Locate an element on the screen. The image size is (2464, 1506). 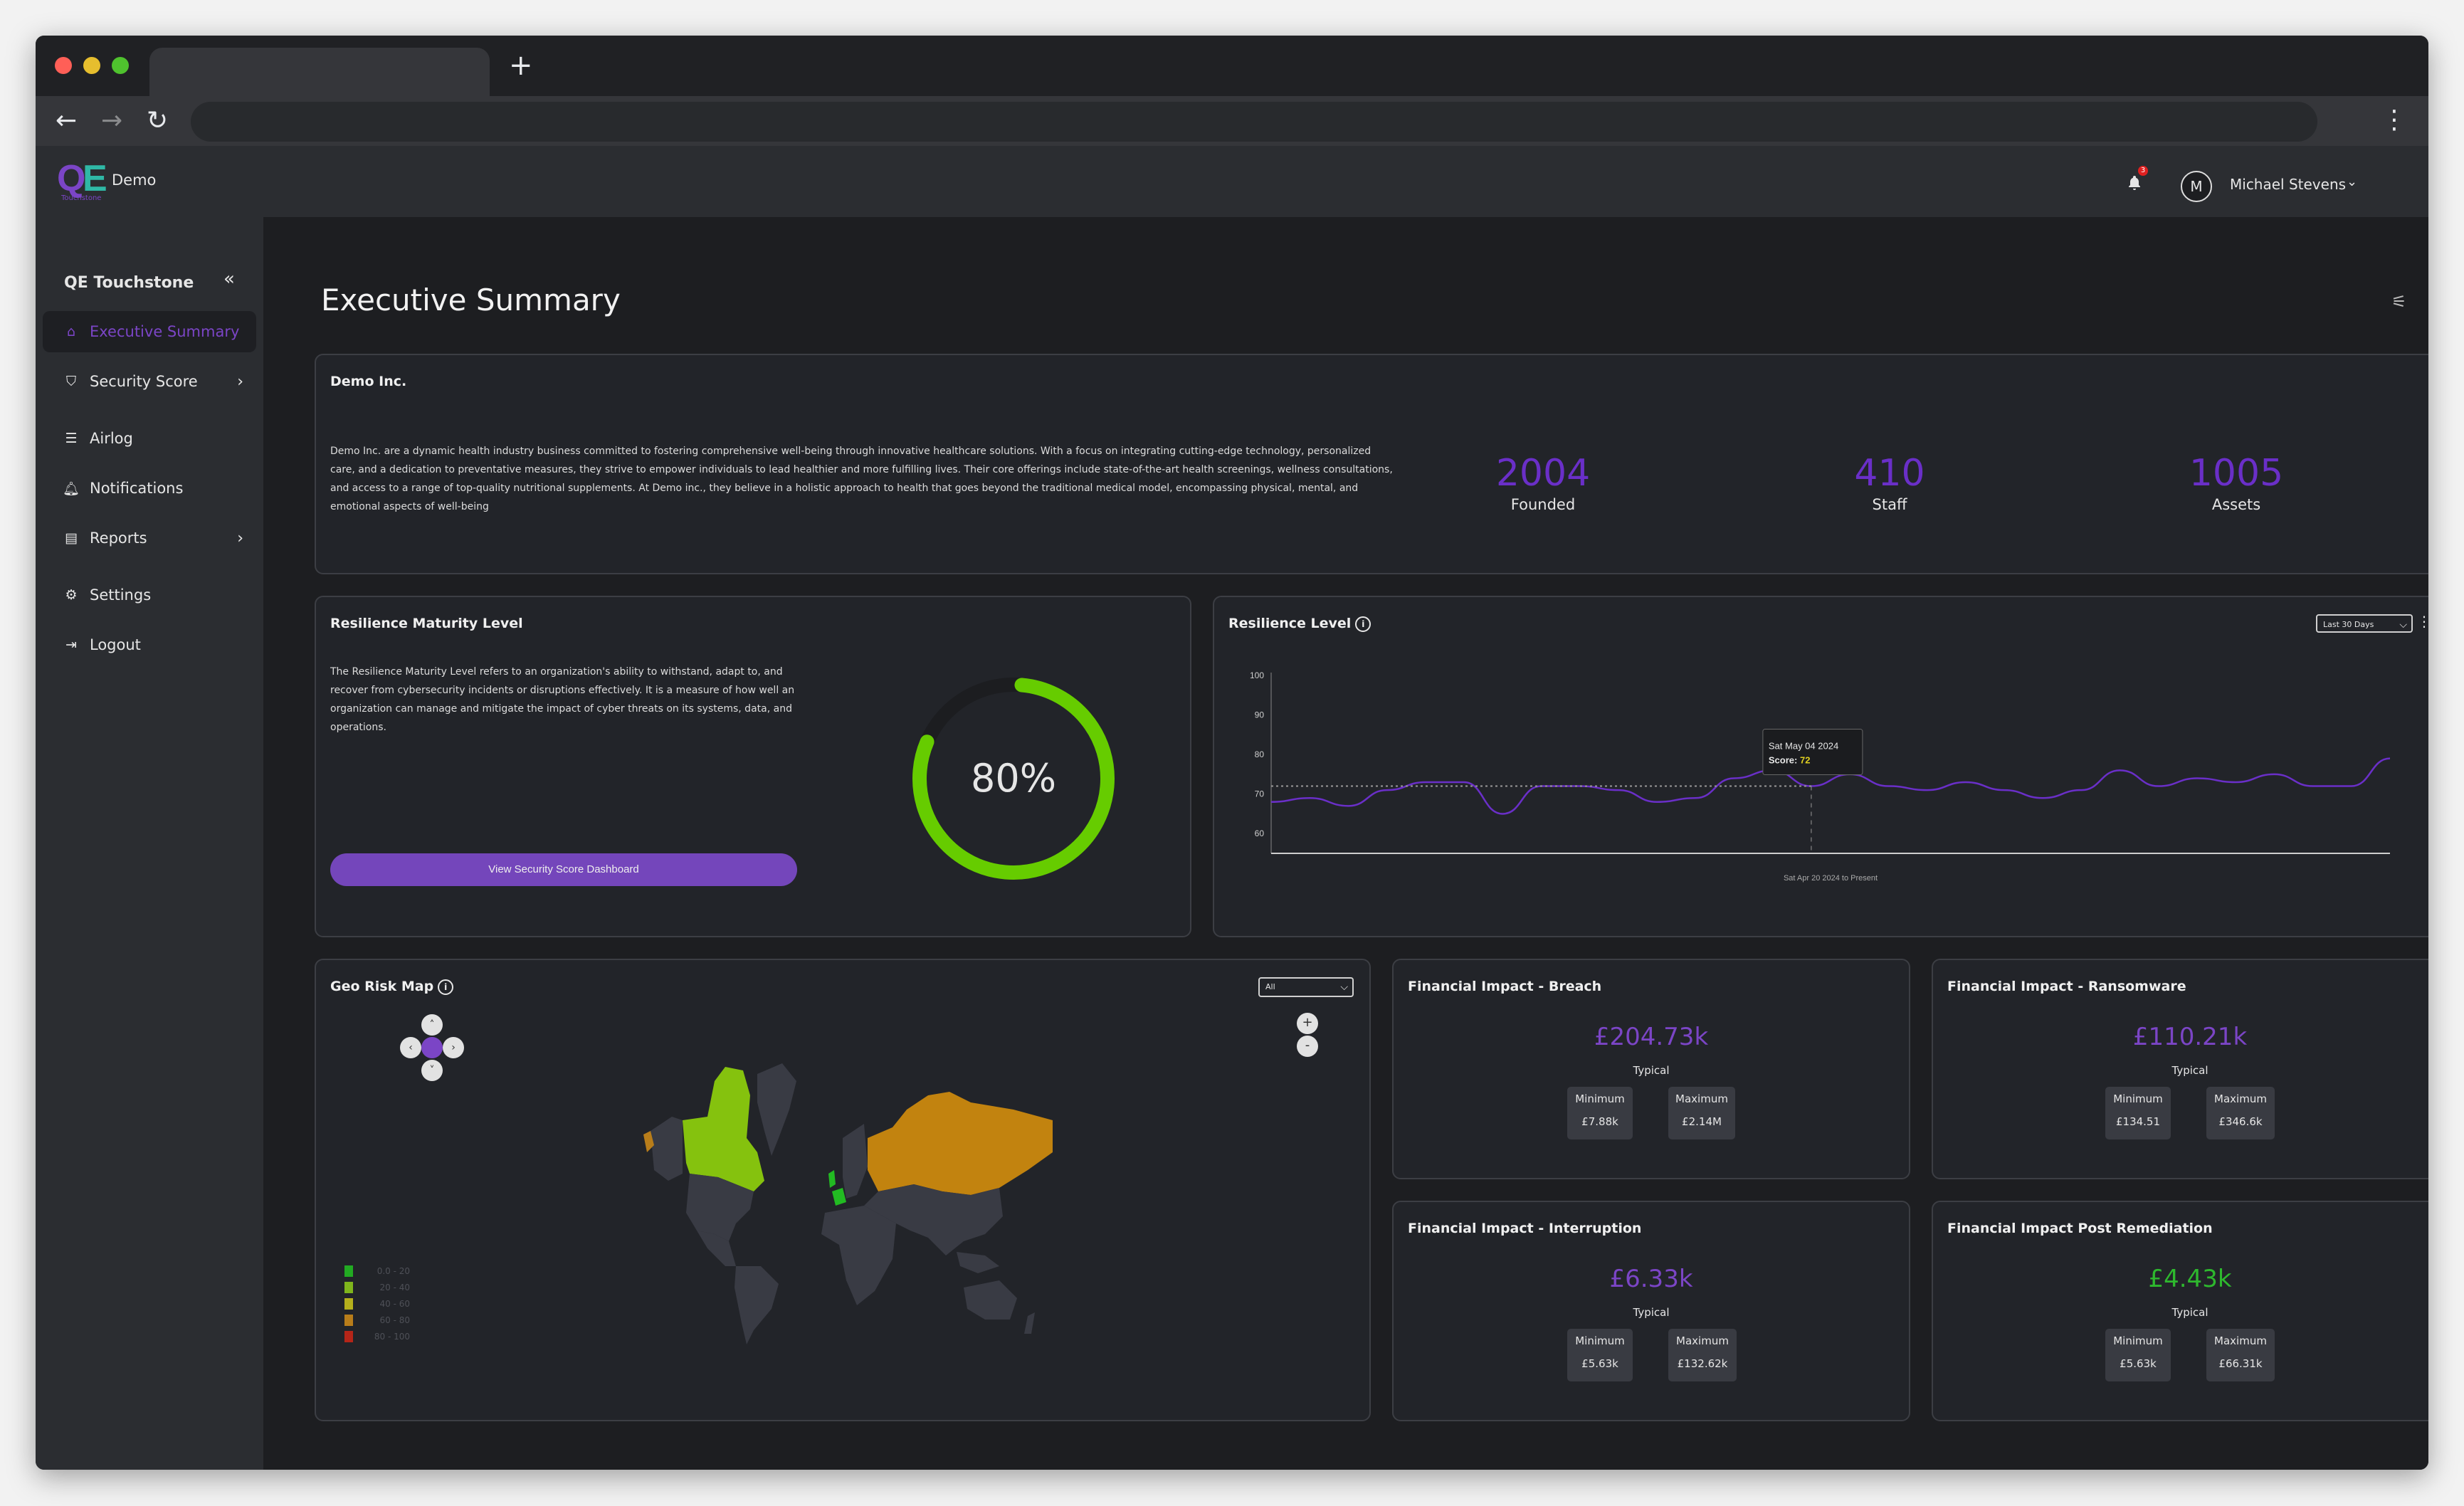
region-filter-select: All ⌵ is located at coordinates (1306, 987).